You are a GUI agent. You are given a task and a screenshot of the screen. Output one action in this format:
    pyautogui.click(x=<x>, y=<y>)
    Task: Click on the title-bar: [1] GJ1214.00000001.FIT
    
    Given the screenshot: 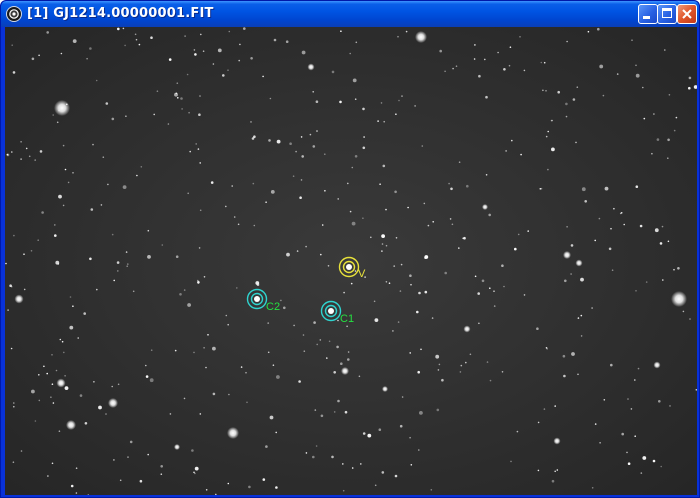 What is the action you would take?
    pyautogui.click(x=350, y=14)
    